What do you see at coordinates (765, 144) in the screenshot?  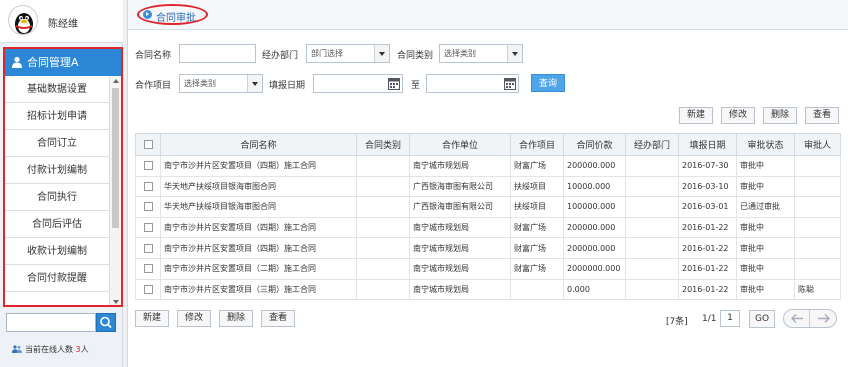 I see `col-header: 审批状态` at bounding box center [765, 144].